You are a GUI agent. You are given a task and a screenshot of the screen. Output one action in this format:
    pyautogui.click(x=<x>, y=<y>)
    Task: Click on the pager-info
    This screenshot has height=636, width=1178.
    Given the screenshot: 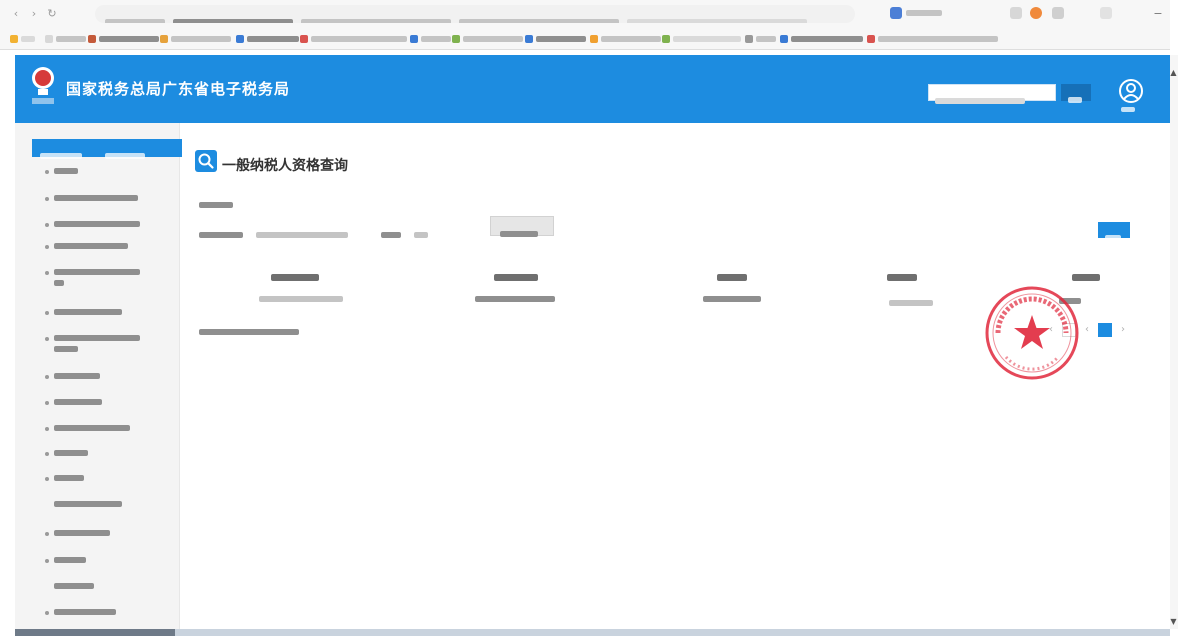 What is the action you would take?
    pyautogui.click(x=249, y=330)
    